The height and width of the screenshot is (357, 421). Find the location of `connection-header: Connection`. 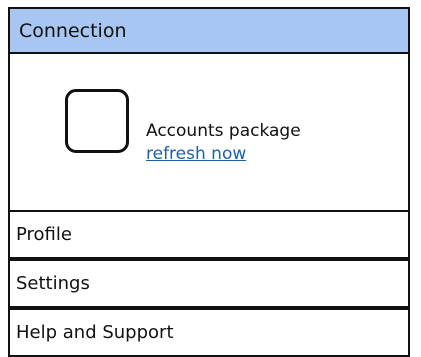

connection-header: Connection is located at coordinates (209, 30).